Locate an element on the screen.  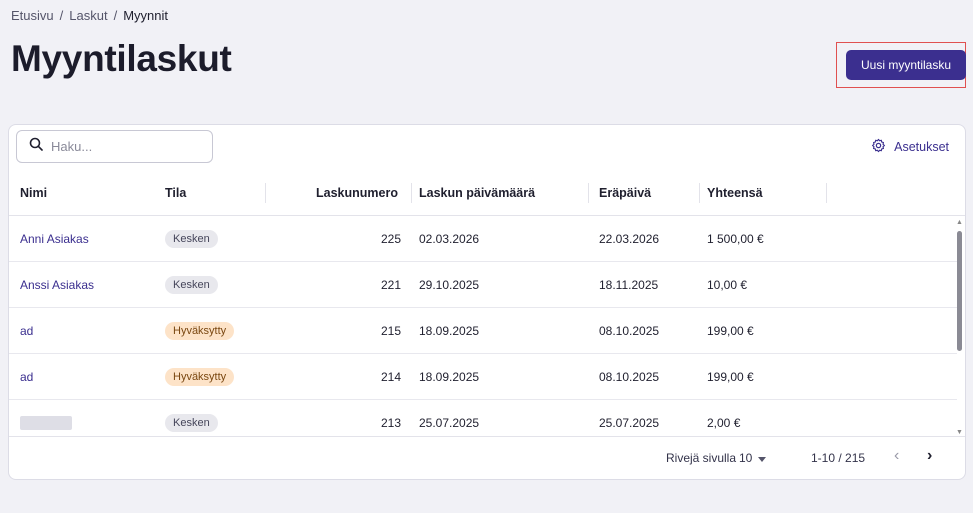
breadcrumb-home: Etusivu is located at coordinates (32, 15).